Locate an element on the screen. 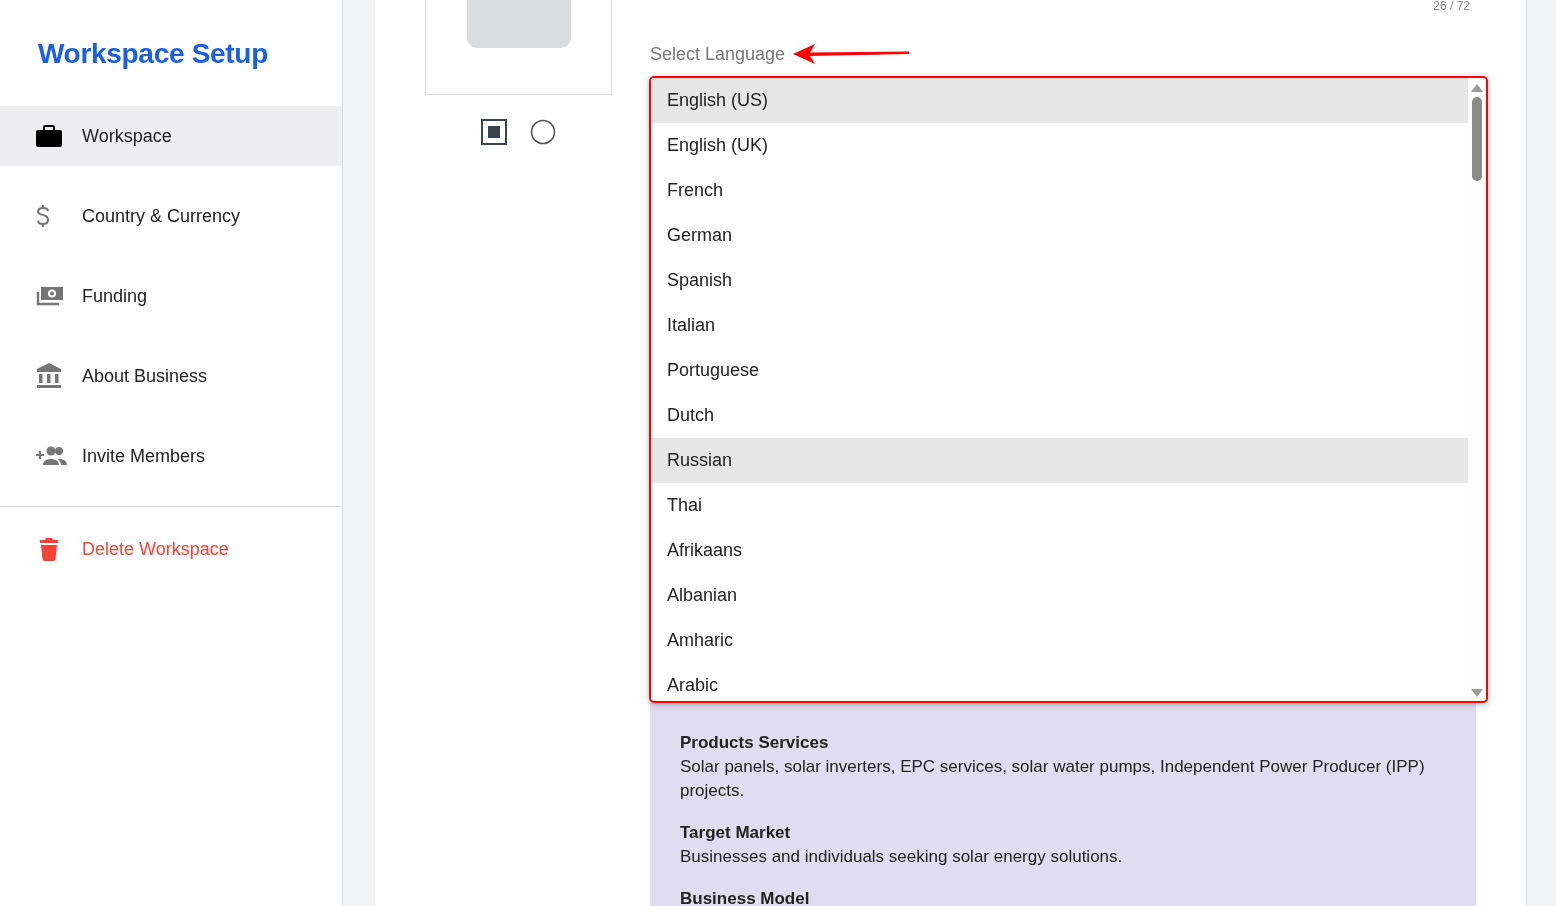  briefcase-icon is located at coordinates (49, 136).